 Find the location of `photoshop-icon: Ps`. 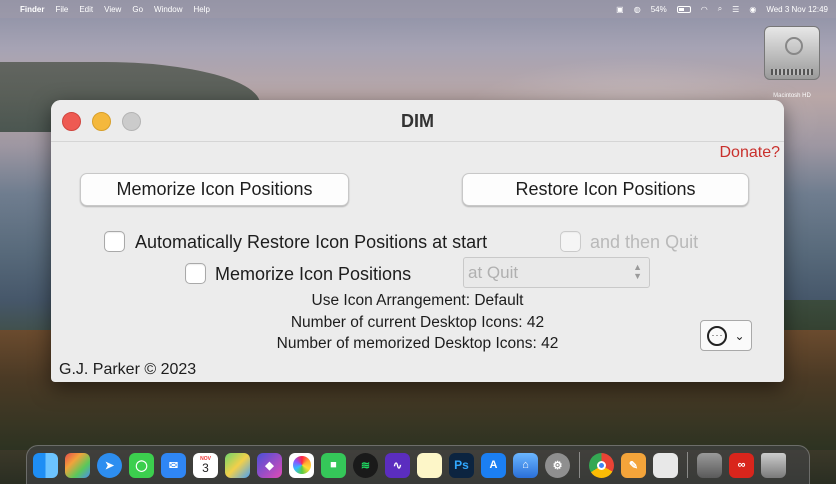

photoshop-icon: Ps is located at coordinates (461, 465).